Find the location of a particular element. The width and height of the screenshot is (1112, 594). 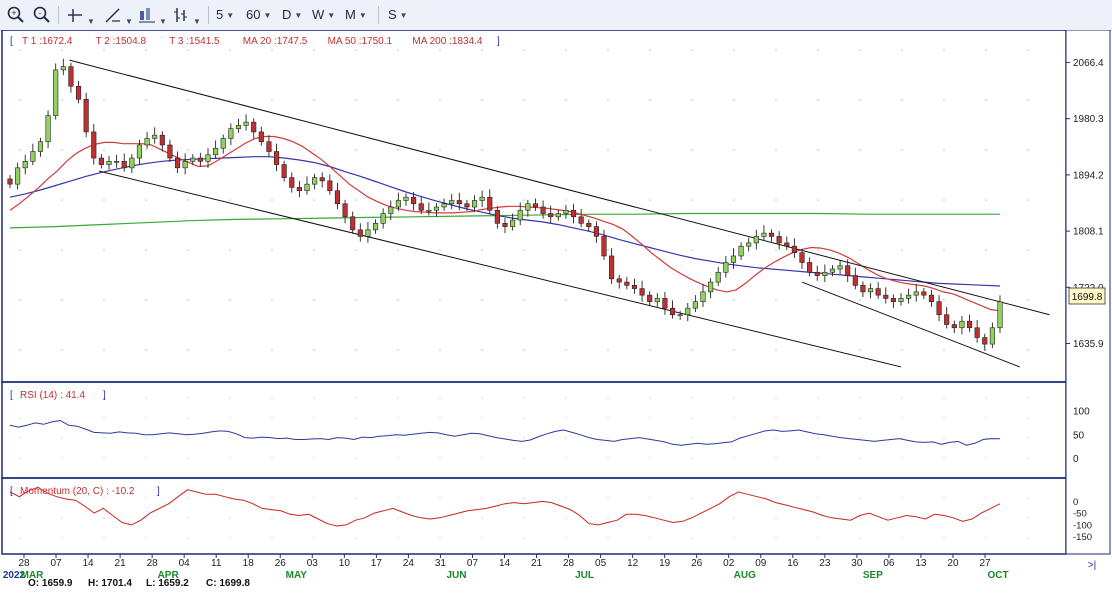

chart-type-button: ▼ is located at coordinates (152, 15).